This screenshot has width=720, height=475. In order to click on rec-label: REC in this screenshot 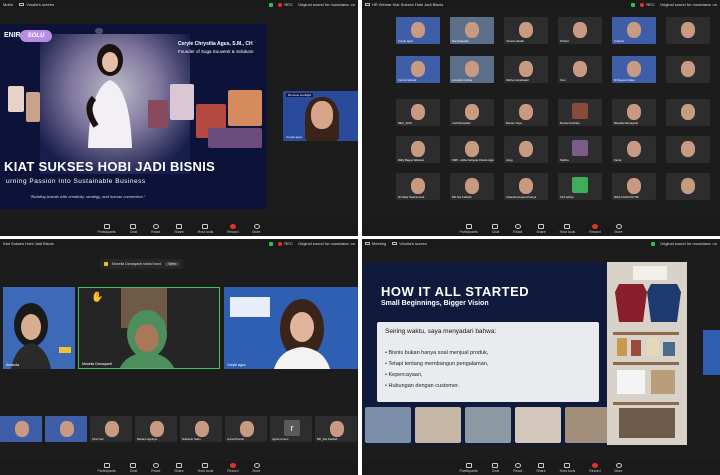, I will do `click(288, 243)`.